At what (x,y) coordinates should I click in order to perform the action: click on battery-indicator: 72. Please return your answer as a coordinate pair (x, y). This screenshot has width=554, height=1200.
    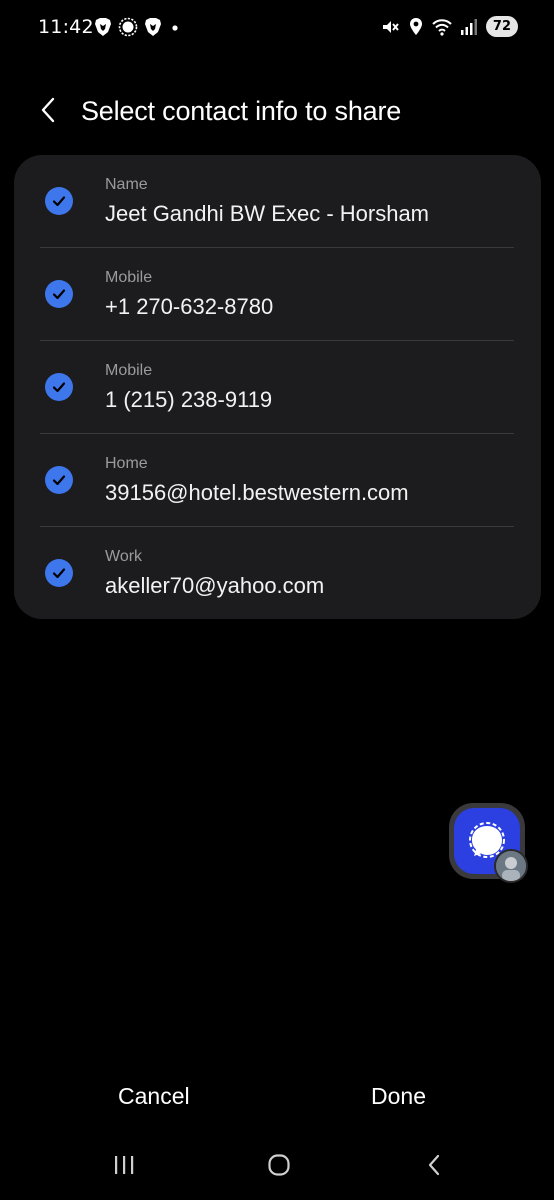
    Looking at the image, I should click on (501, 26).